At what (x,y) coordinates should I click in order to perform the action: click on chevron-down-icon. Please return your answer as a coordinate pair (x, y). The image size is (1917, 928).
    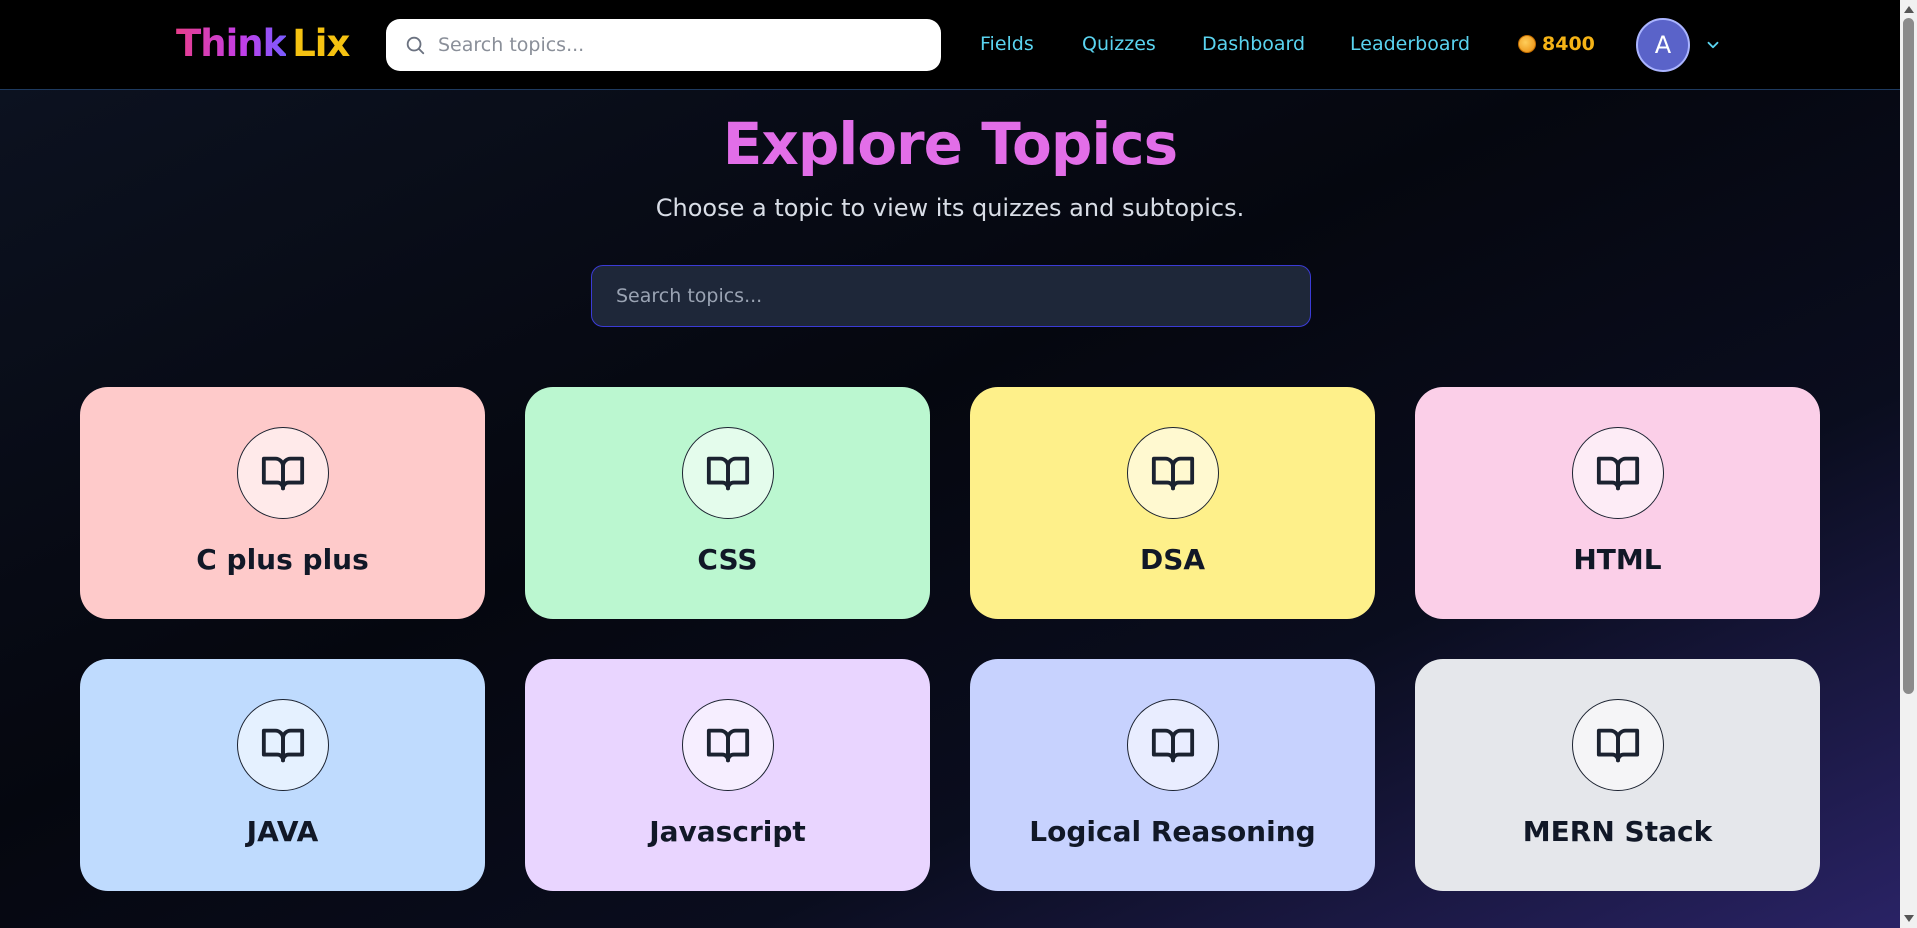
    Looking at the image, I should click on (1713, 45).